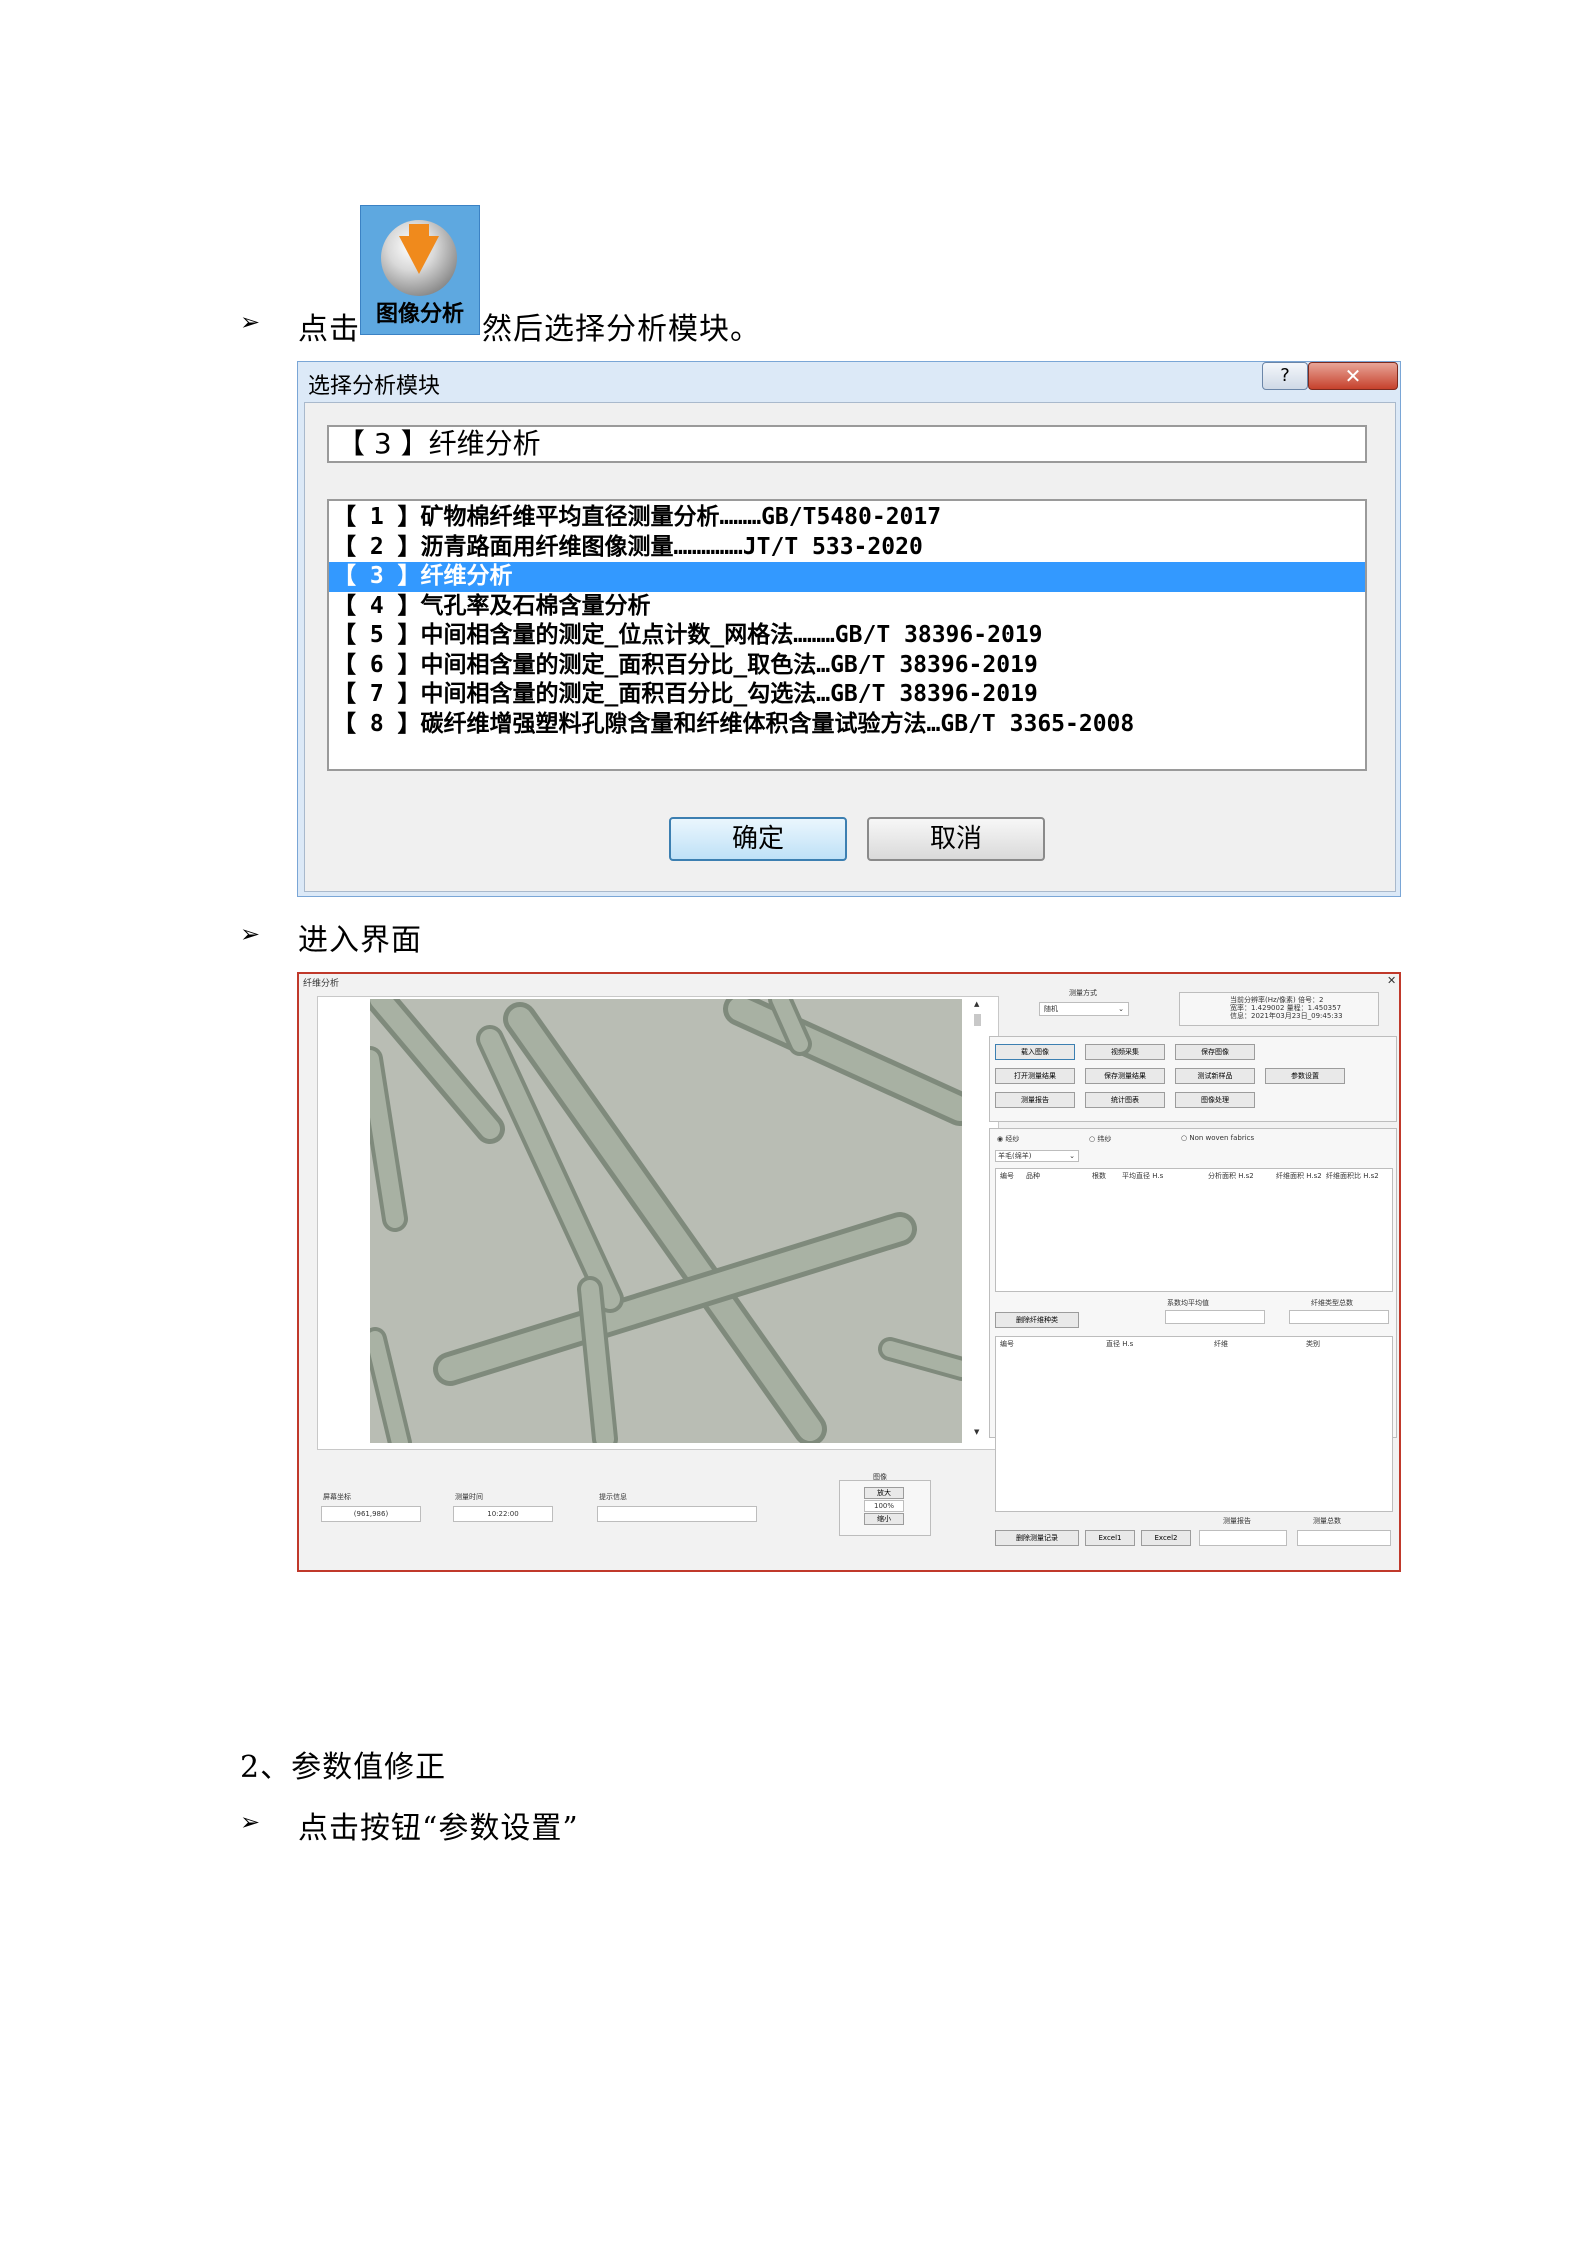 The width and height of the screenshot is (1587, 2245). What do you see at coordinates (1221, 1344) in the screenshot?
I see `column-header: 纤维` at bounding box center [1221, 1344].